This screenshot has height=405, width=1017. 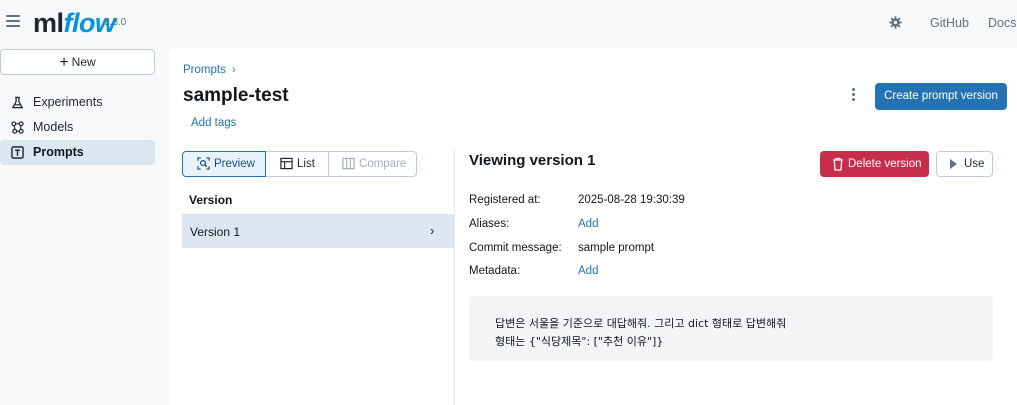 I want to click on sidebar-item-models: Models, so click(x=77, y=127).